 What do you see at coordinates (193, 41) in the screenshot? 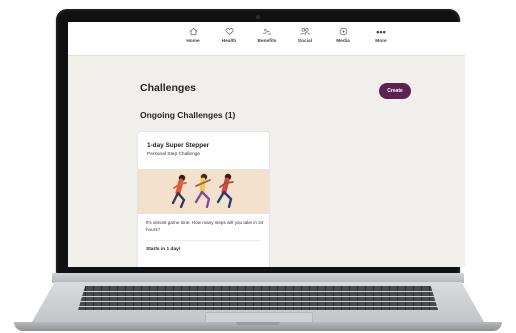
I see `nav-label-home: Home` at bounding box center [193, 41].